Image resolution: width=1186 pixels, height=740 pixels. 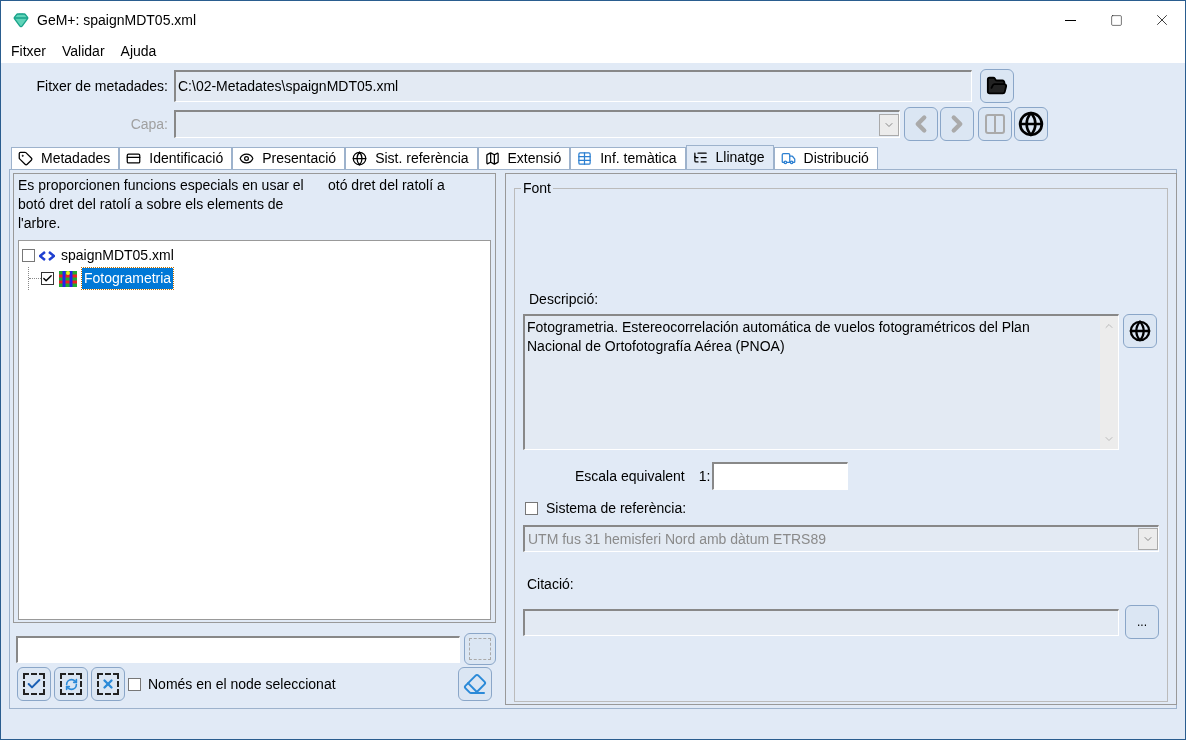 I want to click on folder-icon, so click(x=997, y=86).